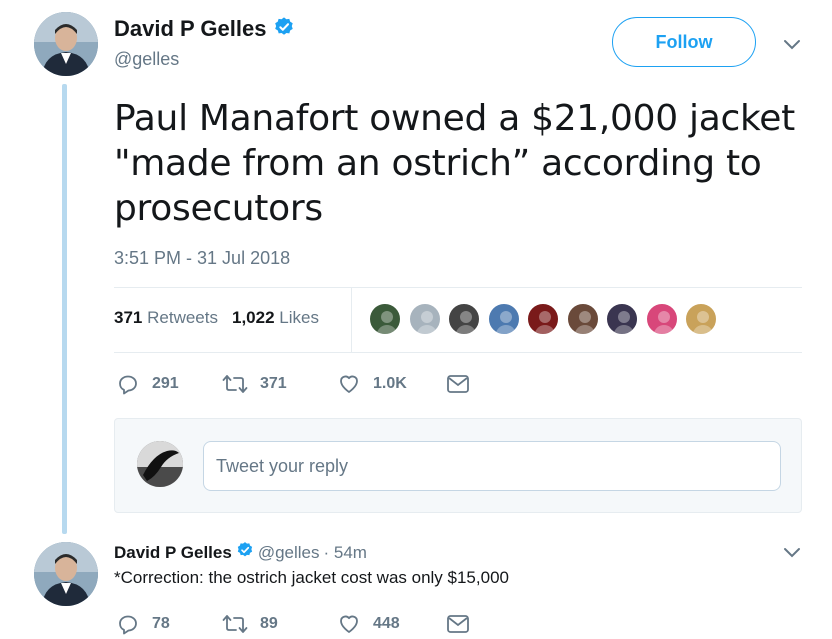 The image size is (832, 639). I want to click on author-handle: @gelles, so click(146, 59).